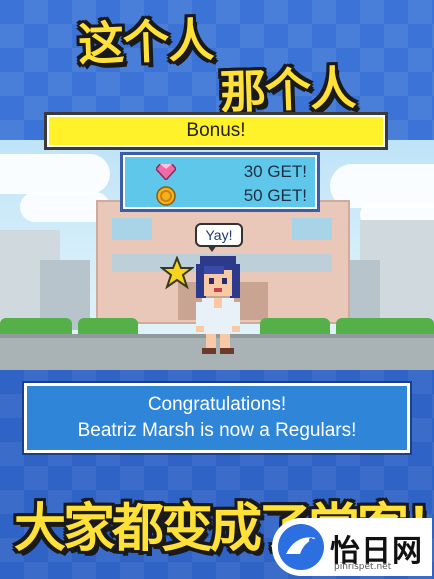  Describe the element at coordinates (220, 172) in the screenshot. I see `reward-row: 30 GET!` at that location.